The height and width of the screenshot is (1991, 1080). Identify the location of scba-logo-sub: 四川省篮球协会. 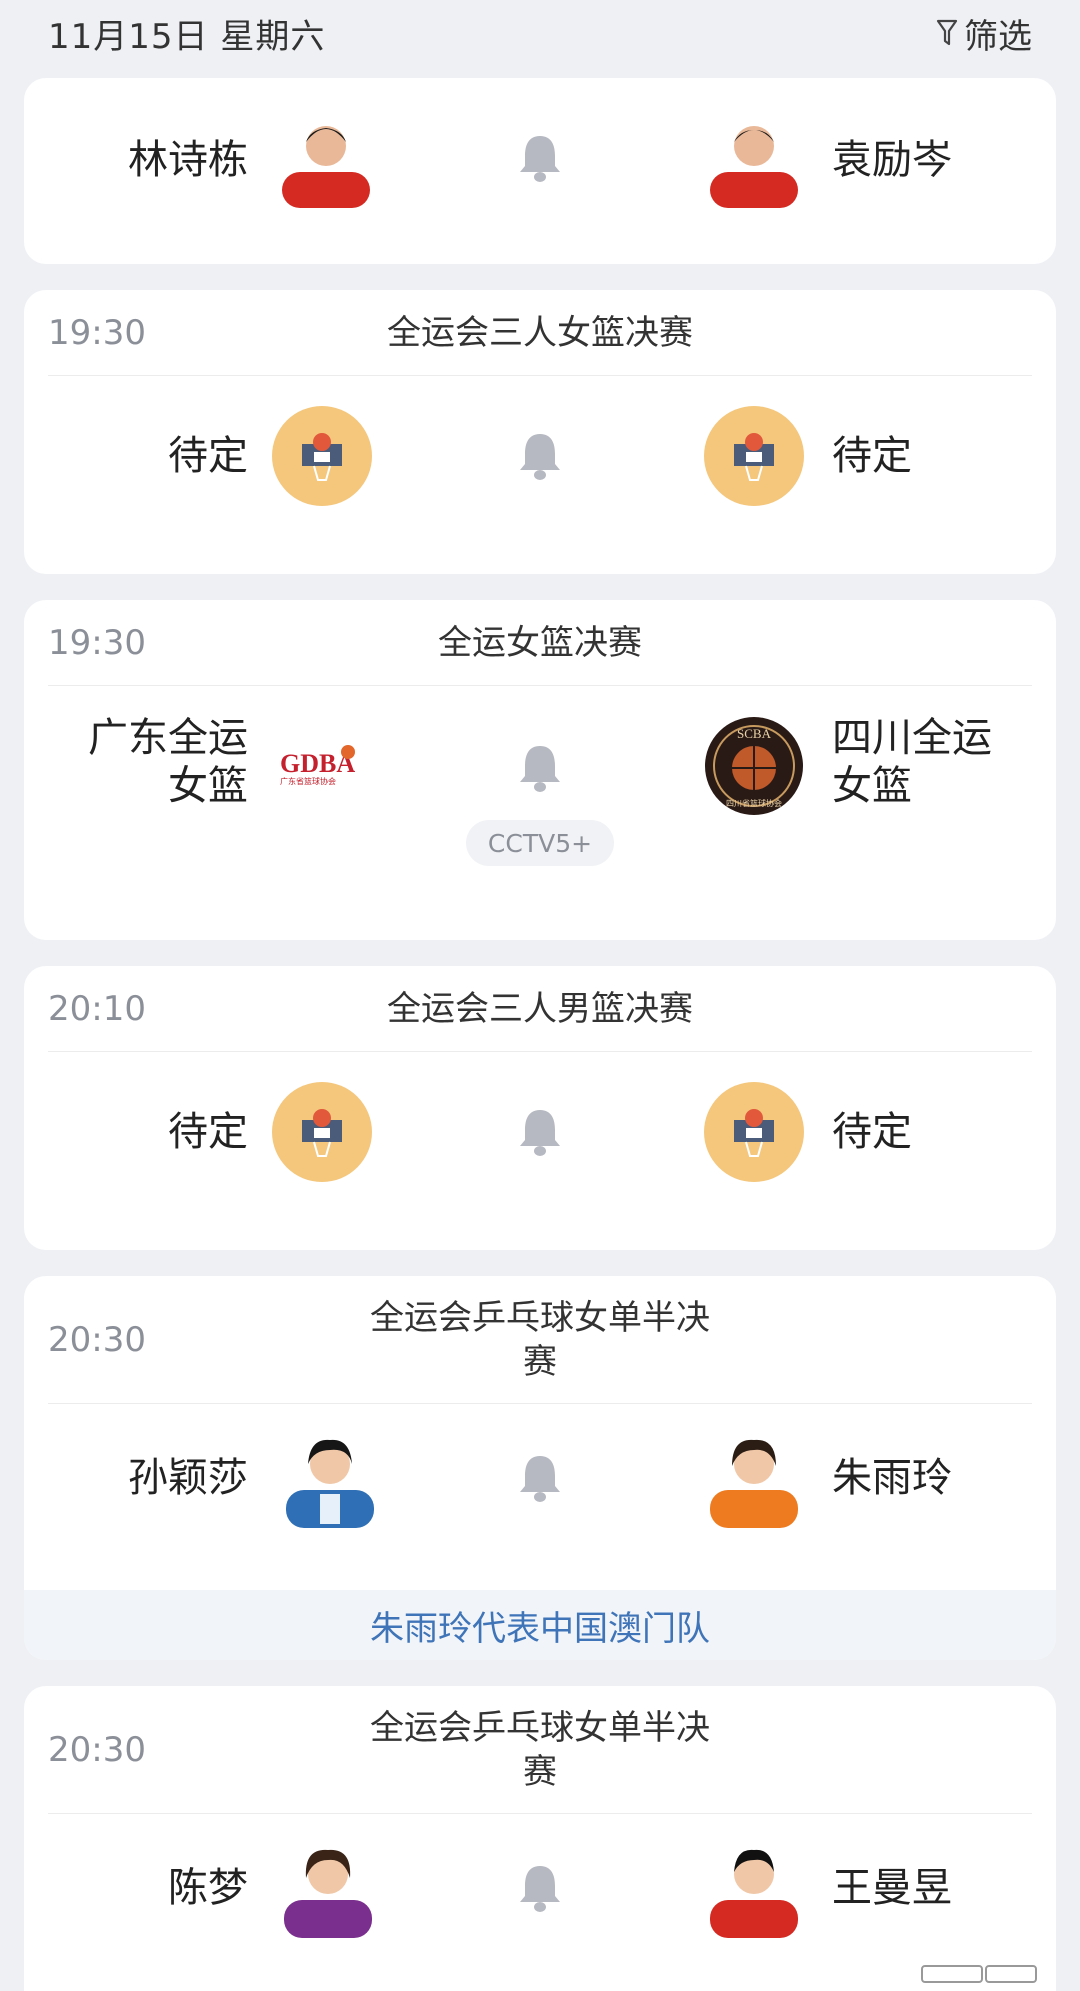
(754, 803).